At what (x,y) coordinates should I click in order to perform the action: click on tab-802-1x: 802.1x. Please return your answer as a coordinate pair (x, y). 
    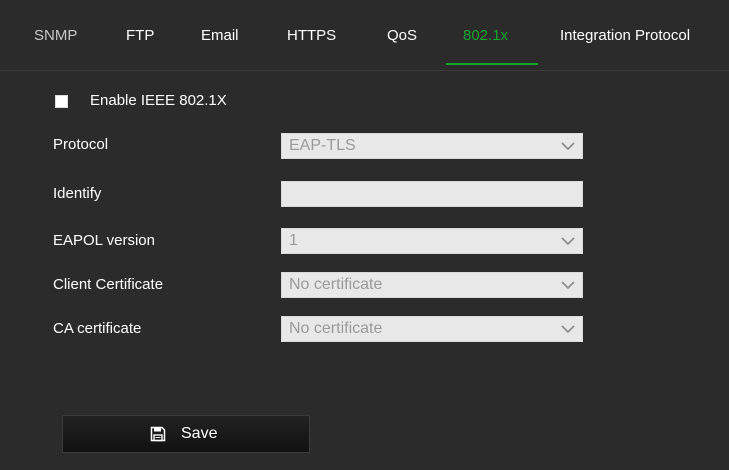
    Looking at the image, I should click on (485, 35).